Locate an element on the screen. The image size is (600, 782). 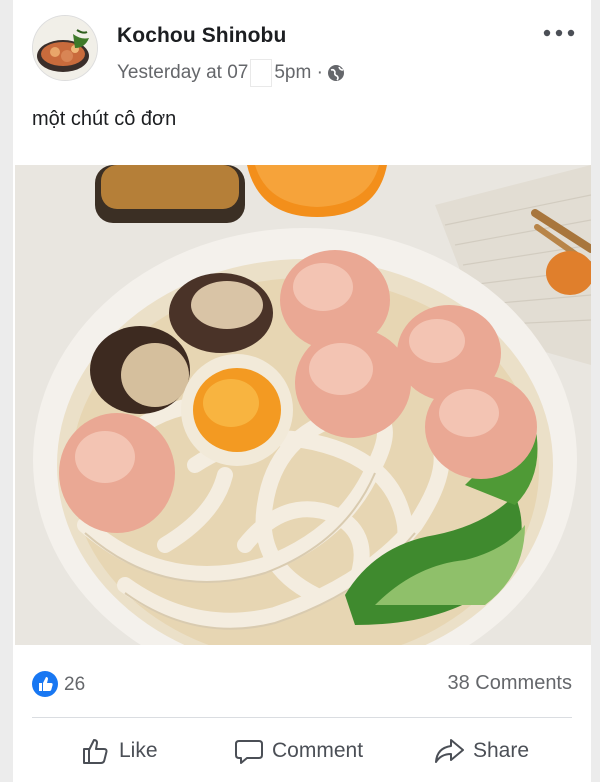
thumbs-up-icon is located at coordinates (95, 751).